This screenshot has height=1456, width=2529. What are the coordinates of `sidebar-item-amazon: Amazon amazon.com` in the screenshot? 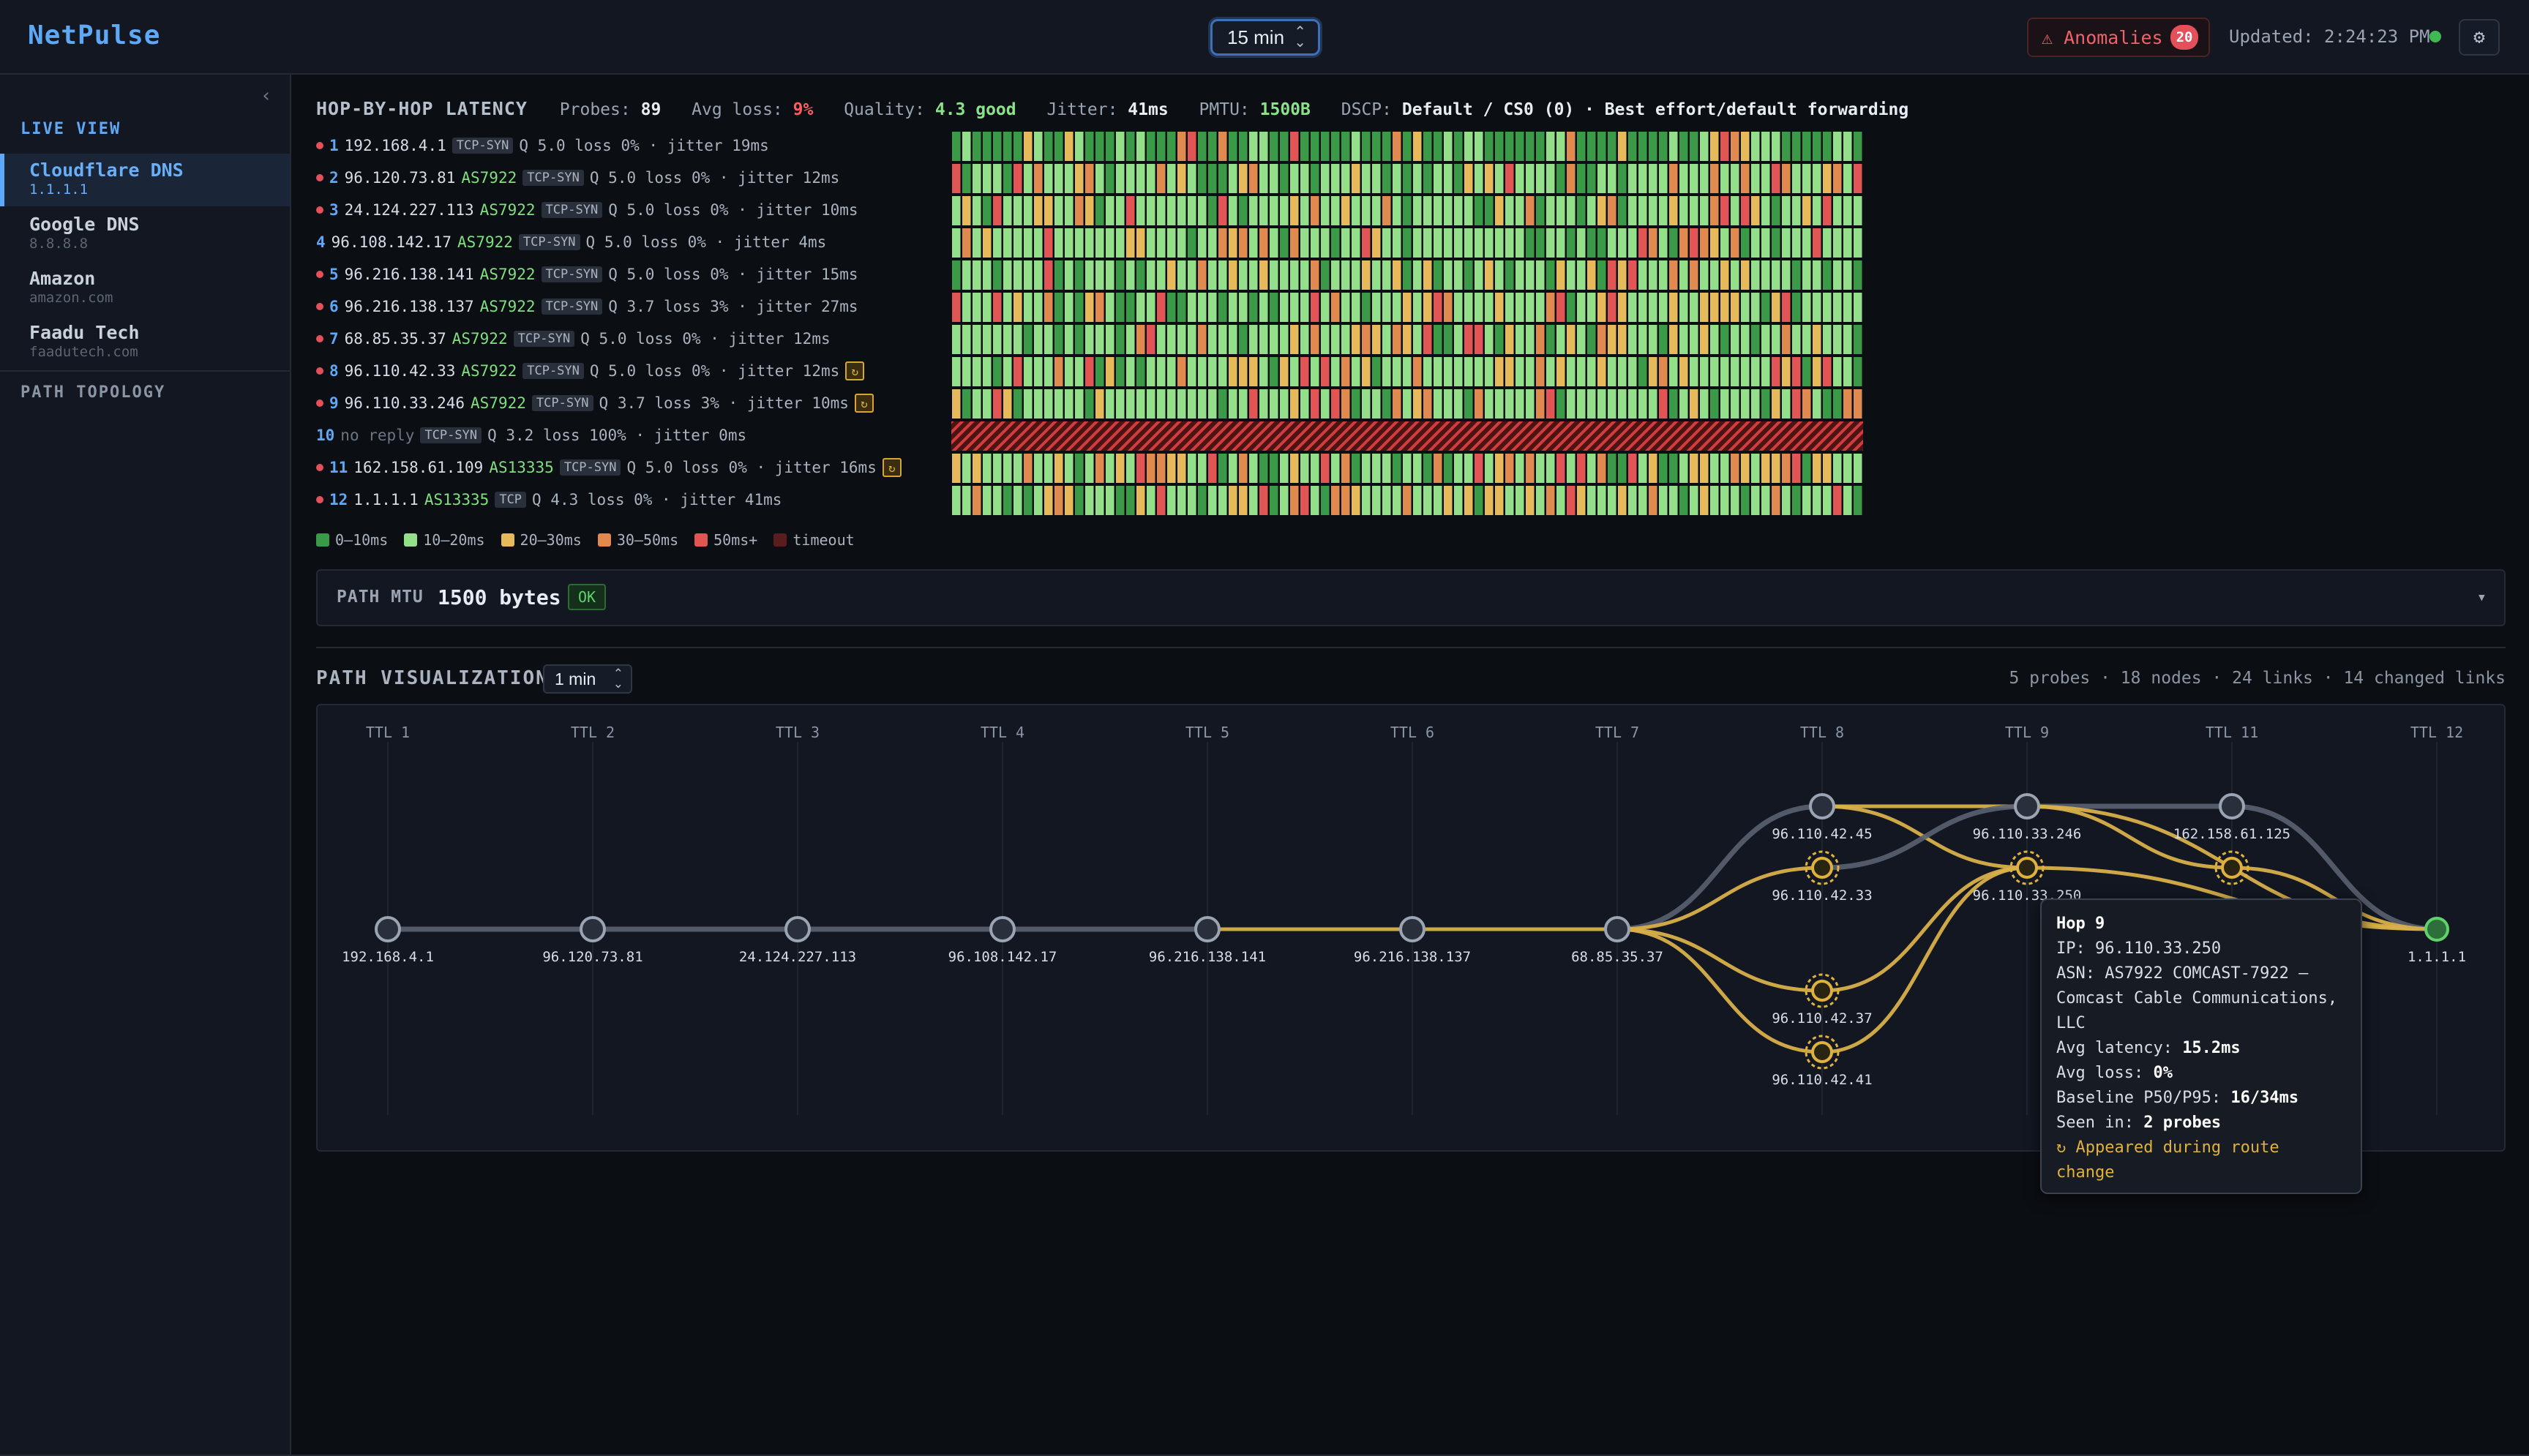 It's located at (145, 288).